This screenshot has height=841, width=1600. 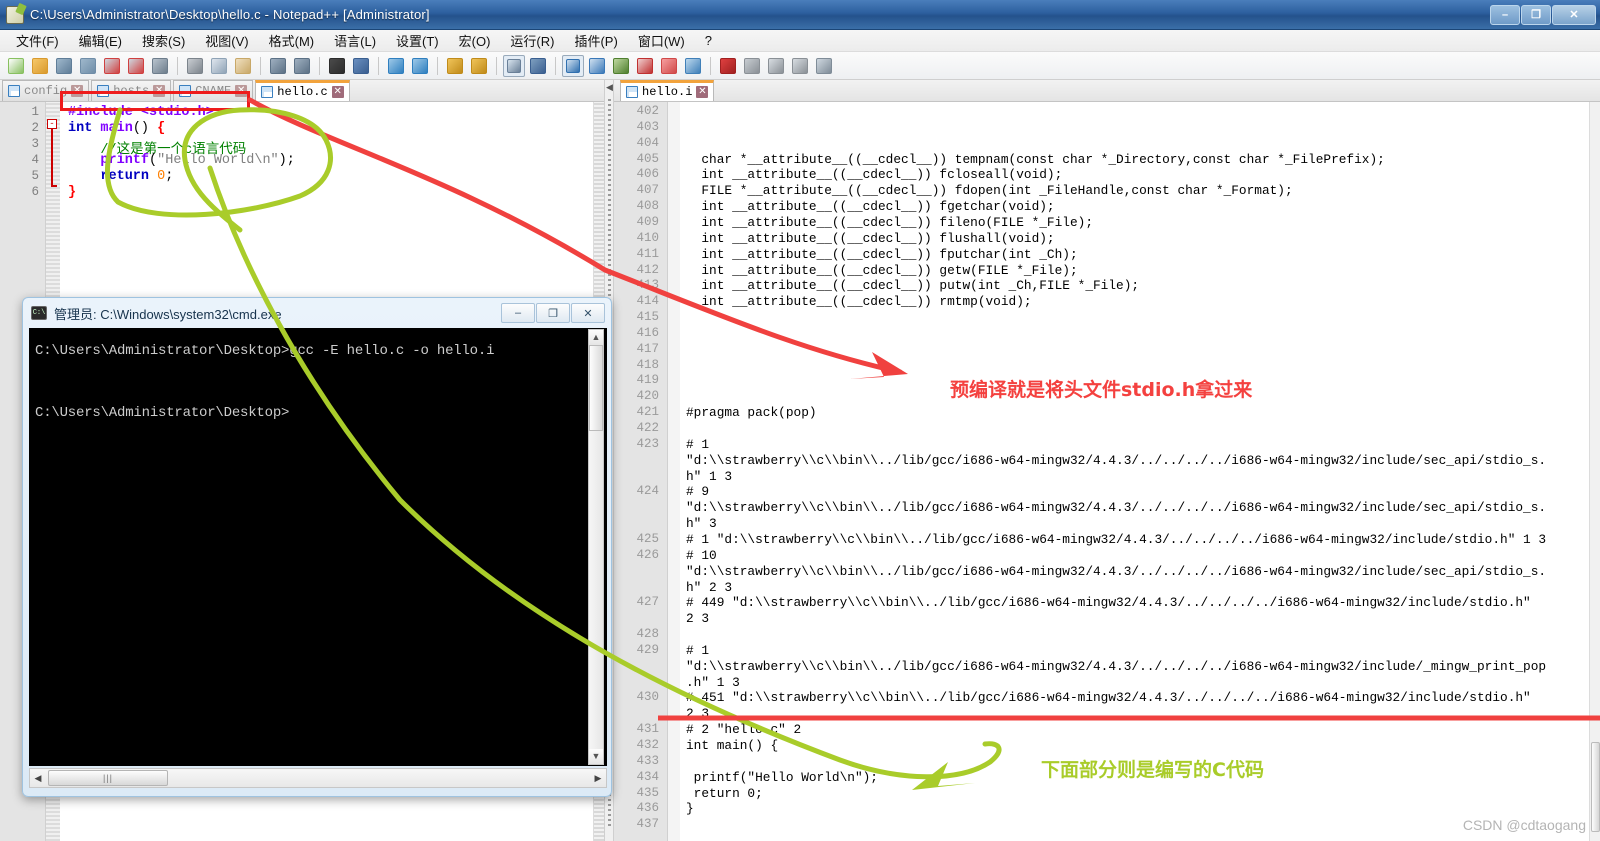 I want to click on menu-item-help: ?, so click(x=708, y=40).